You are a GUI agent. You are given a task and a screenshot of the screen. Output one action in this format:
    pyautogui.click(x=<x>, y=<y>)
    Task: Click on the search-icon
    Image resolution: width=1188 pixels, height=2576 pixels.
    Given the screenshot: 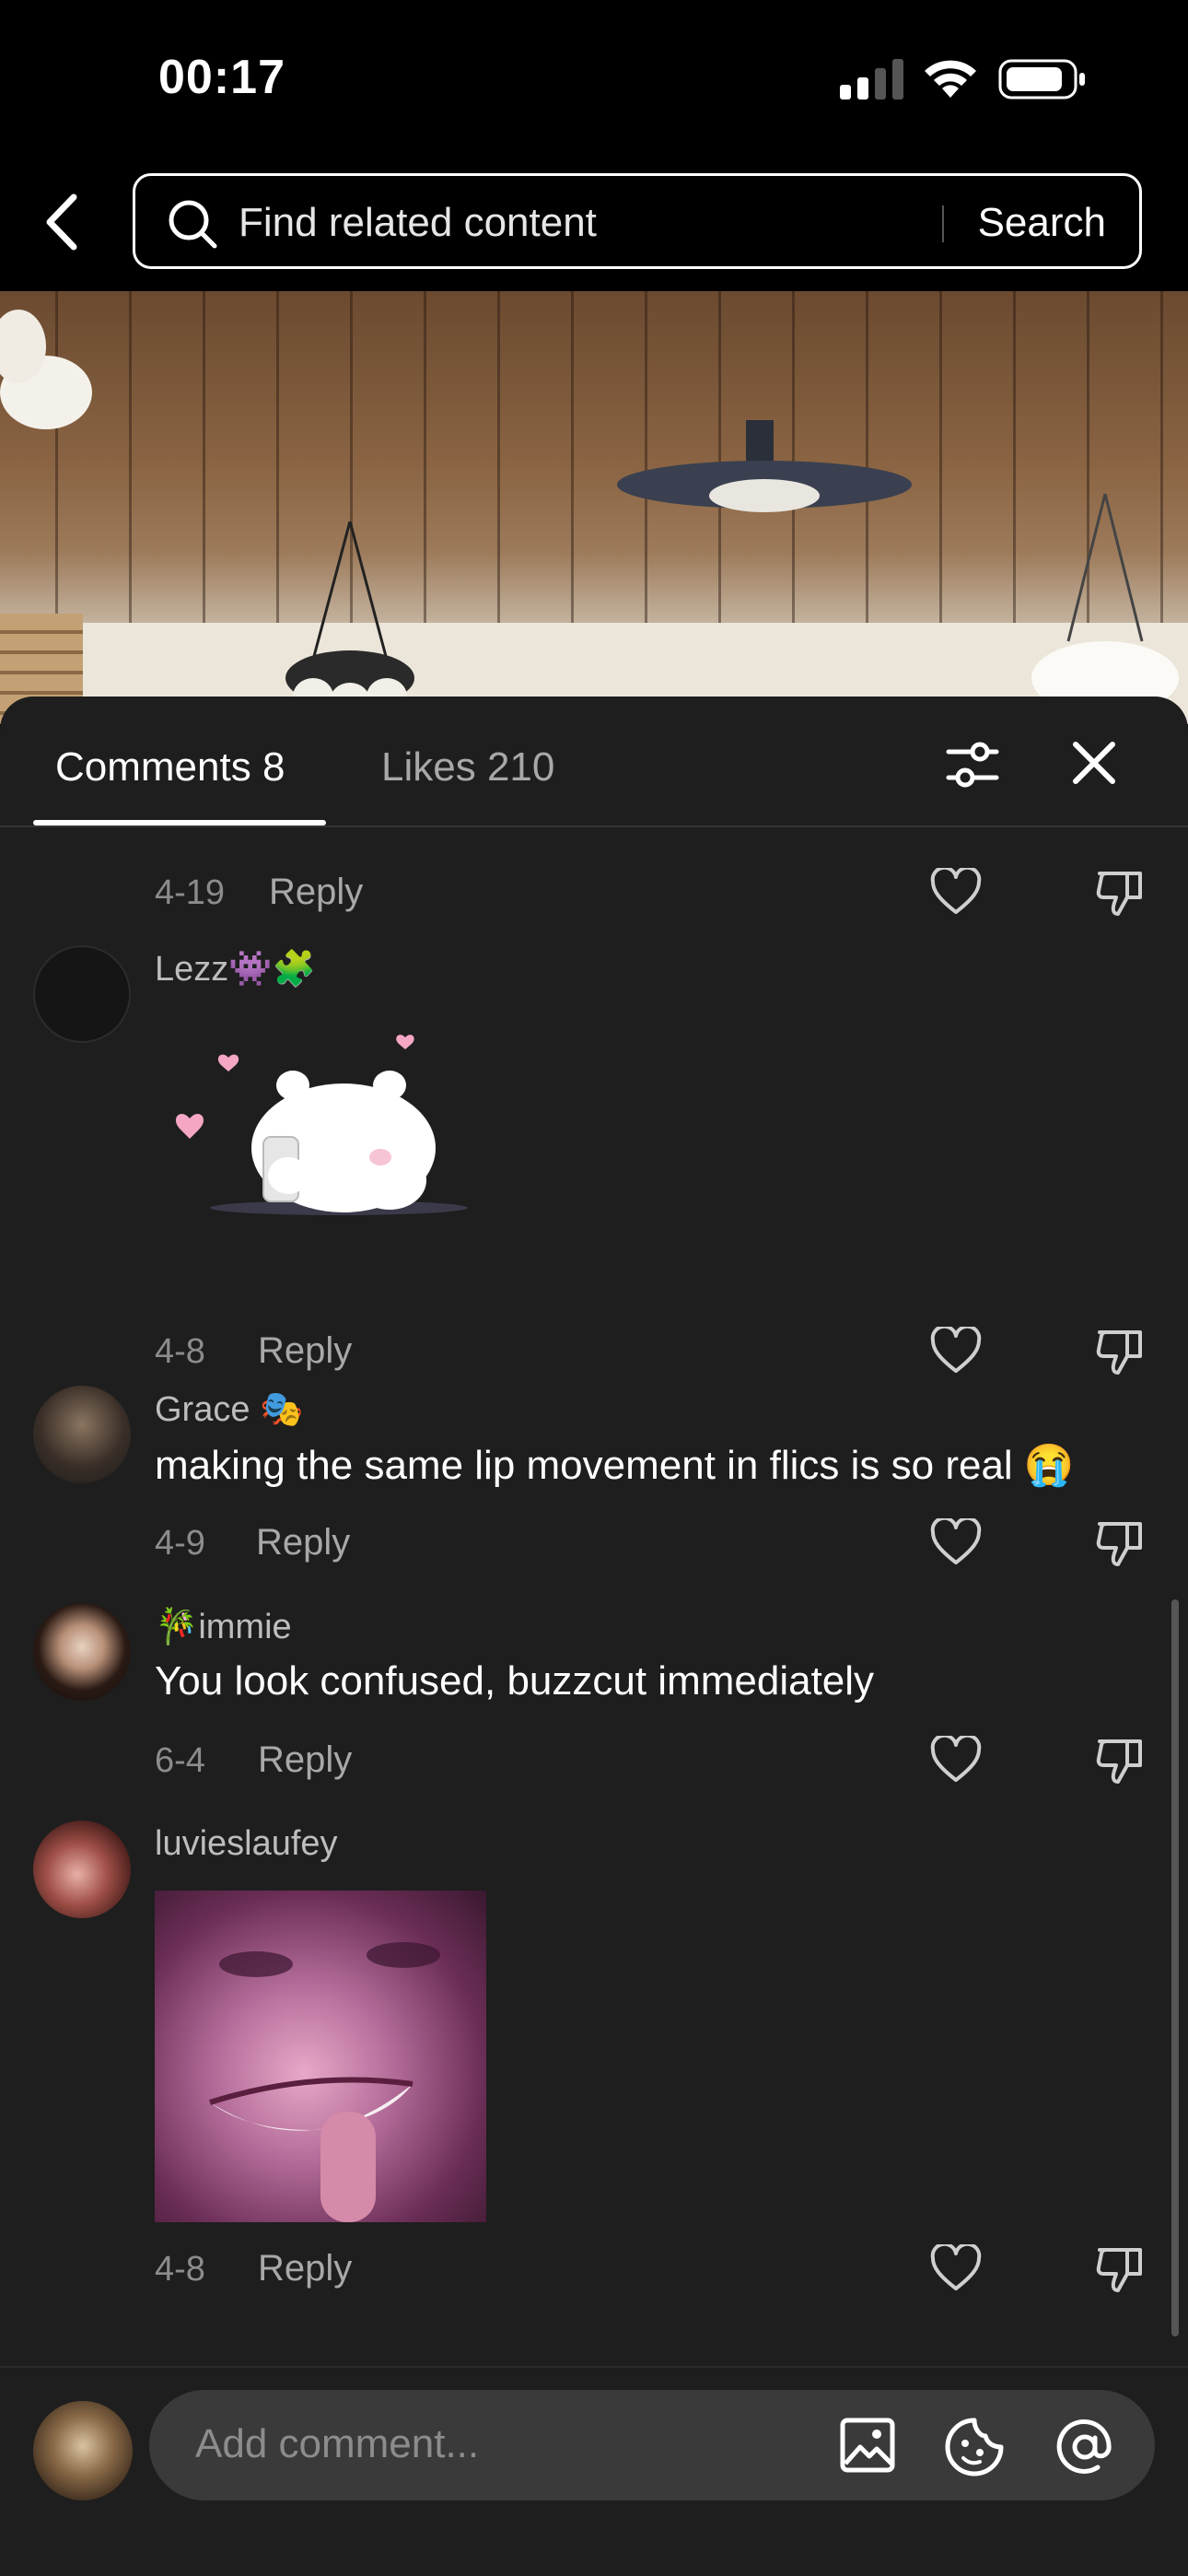 What is the action you would take?
    pyautogui.click(x=193, y=224)
    